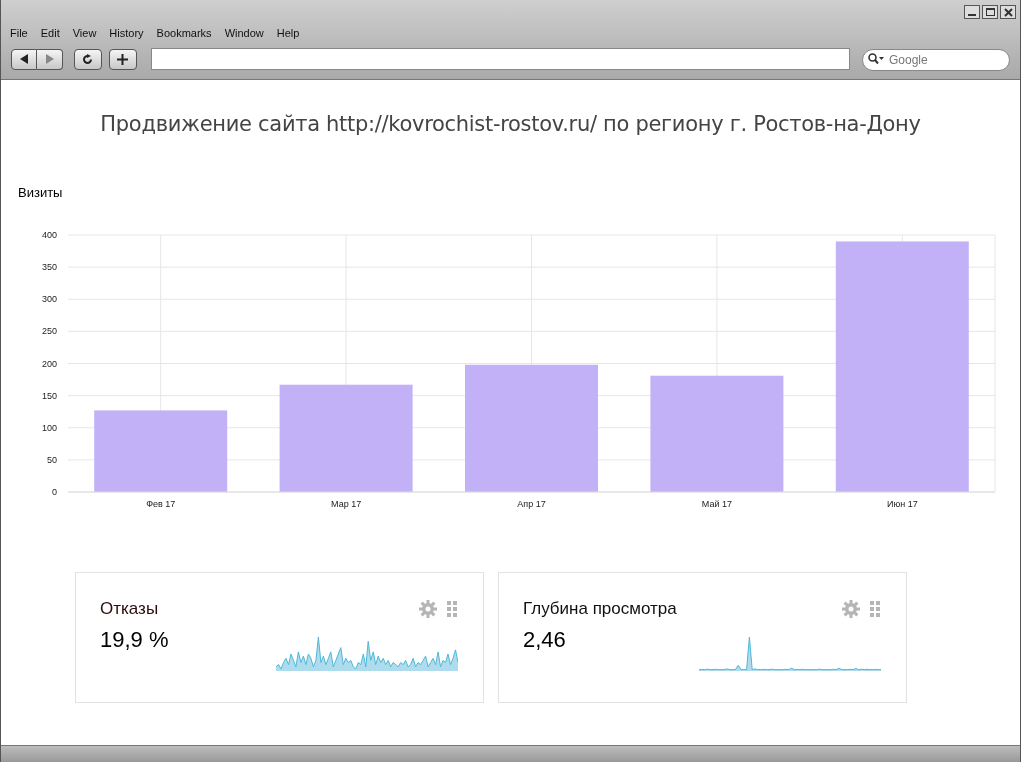 This screenshot has height=762, width=1021. What do you see at coordinates (288, 33) in the screenshot?
I see `menu-item: Help` at bounding box center [288, 33].